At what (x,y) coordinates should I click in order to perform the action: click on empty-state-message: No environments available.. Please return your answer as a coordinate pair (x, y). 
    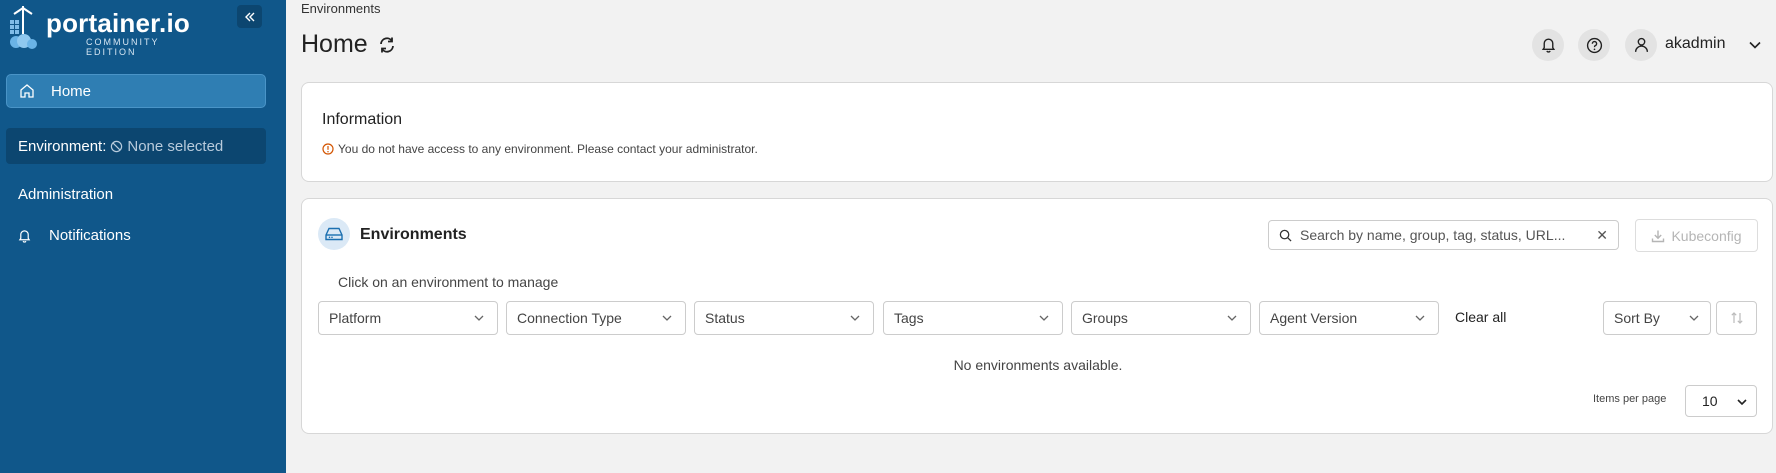
    Looking at the image, I should click on (1038, 365).